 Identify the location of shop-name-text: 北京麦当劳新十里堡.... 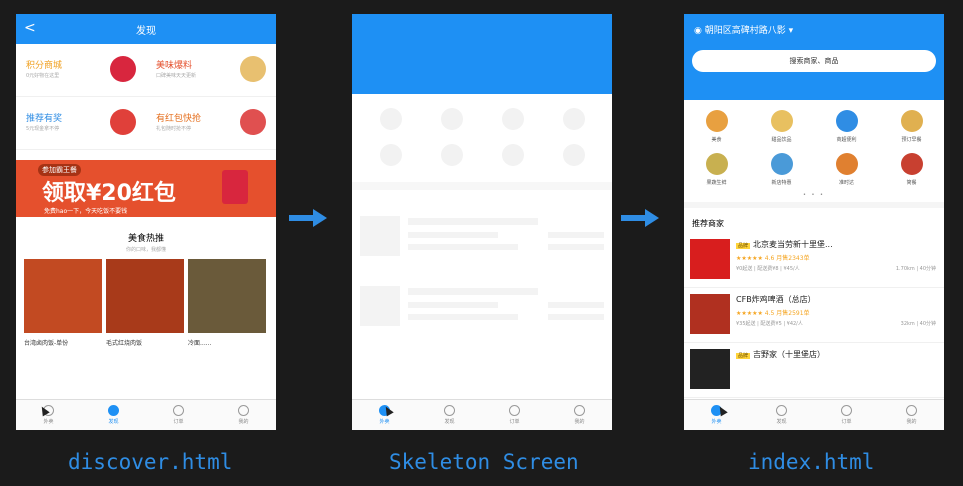
(793, 244).